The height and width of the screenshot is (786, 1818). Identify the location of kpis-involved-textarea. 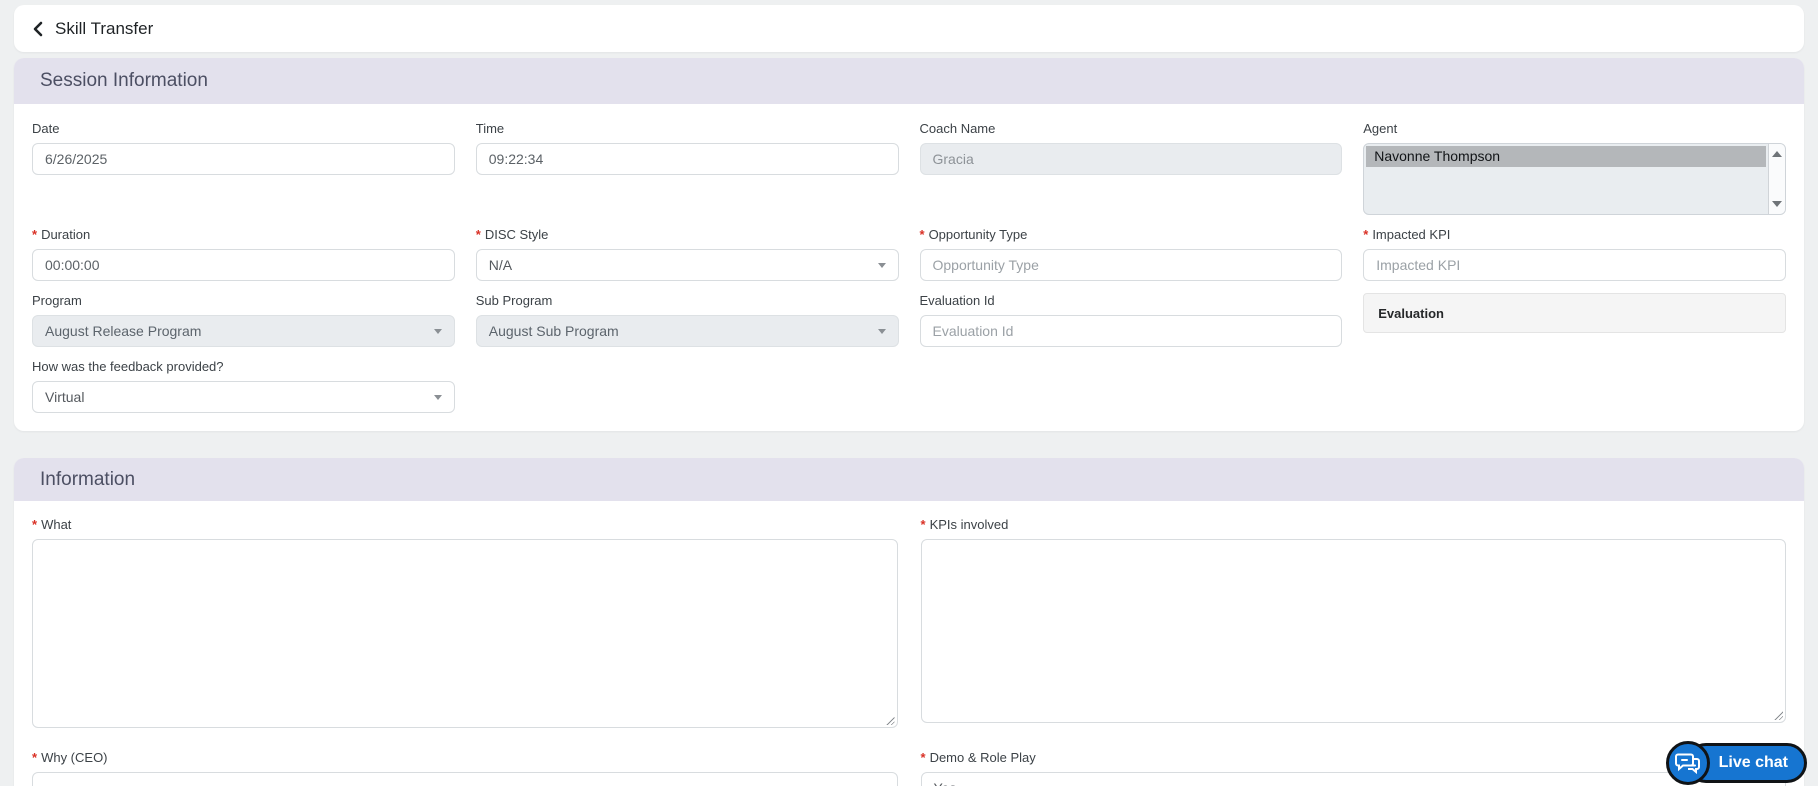
(1353, 631).